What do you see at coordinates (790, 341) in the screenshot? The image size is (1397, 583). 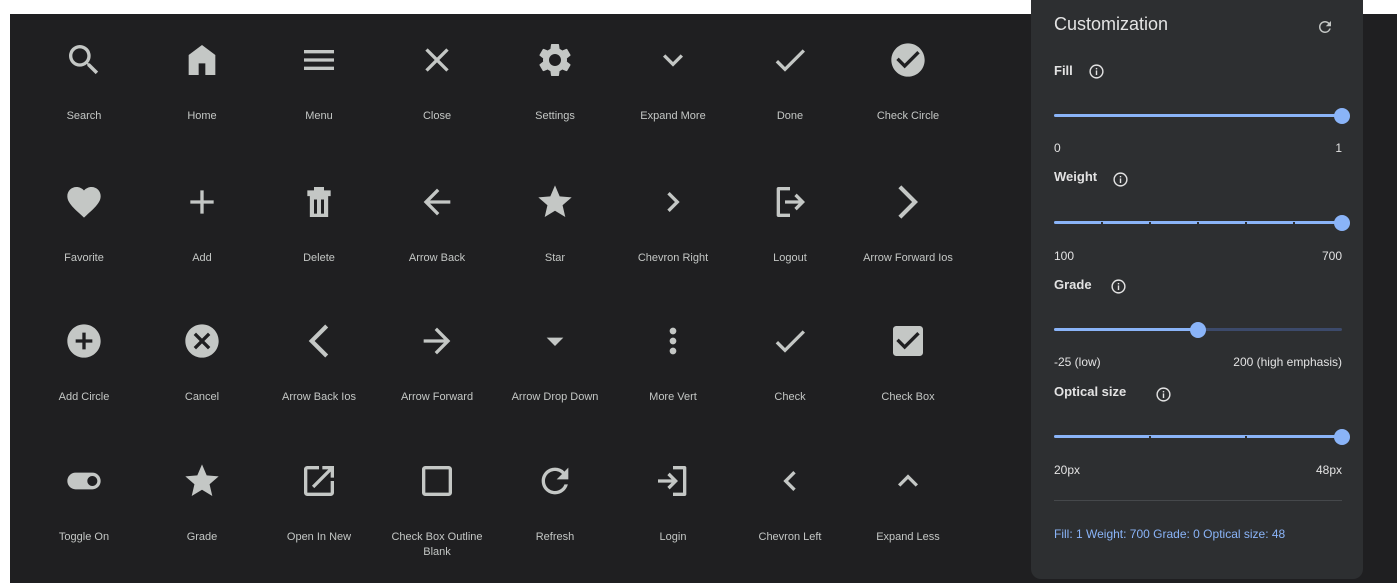 I see `check-icon` at bounding box center [790, 341].